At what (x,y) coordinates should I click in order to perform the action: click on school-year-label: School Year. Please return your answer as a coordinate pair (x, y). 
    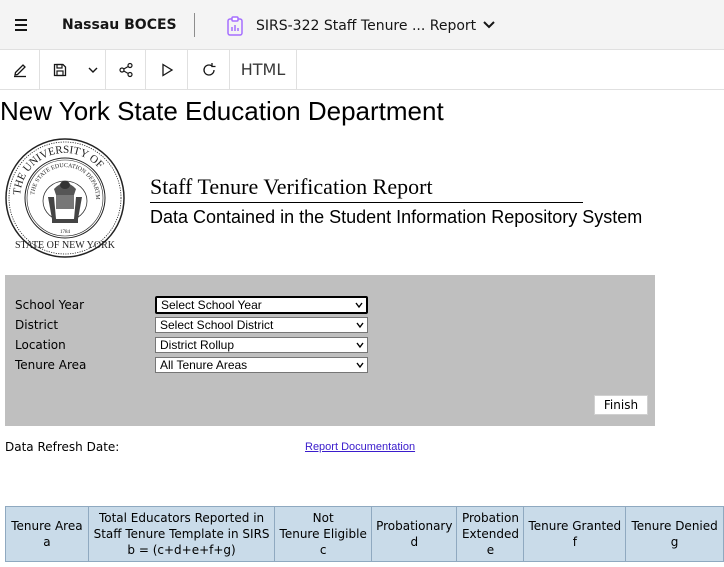
    Looking at the image, I should click on (50, 305).